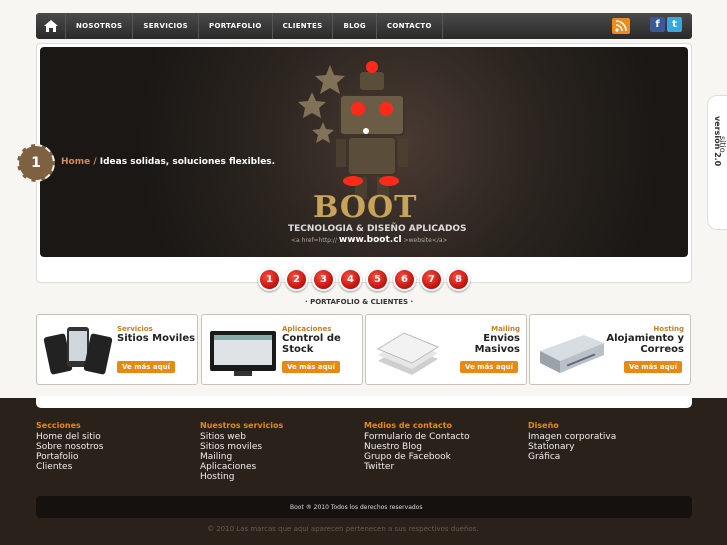 This screenshot has width=727, height=545. I want to click on home-icon, so click(50, 26).